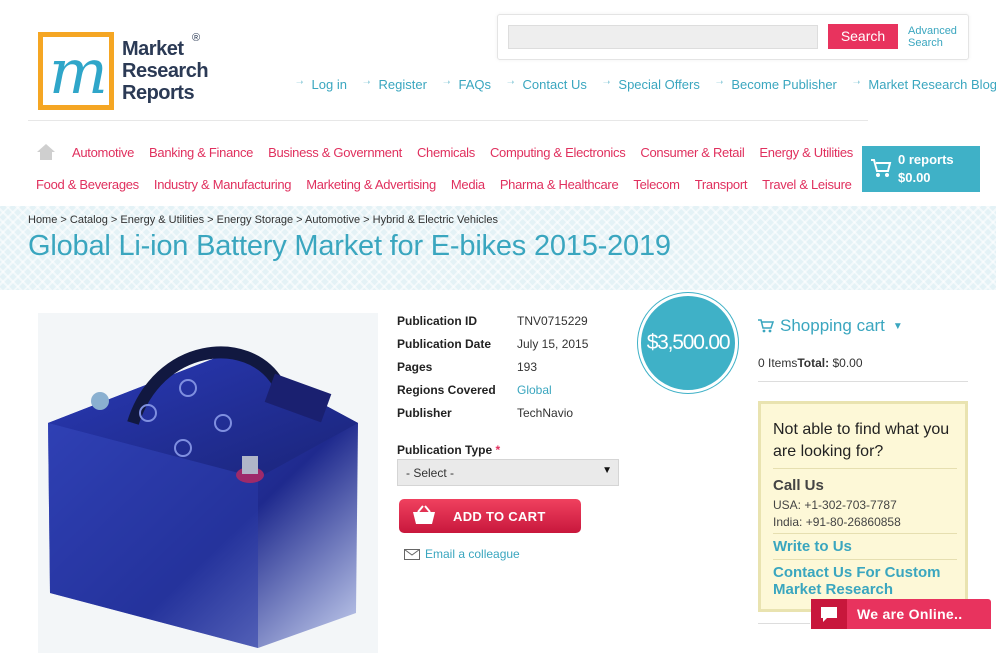 The height and width of the screenshot is (657, 996). What do you see at coordinates (424, 413) in the screenshot?
I see `spec-key: Publisher` at bounding box center [424, 413].